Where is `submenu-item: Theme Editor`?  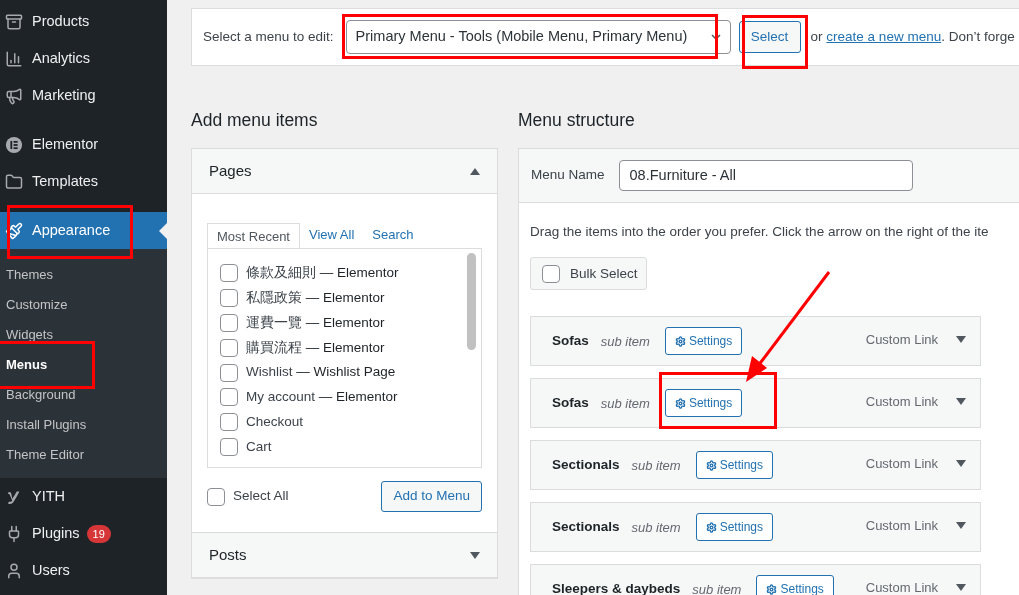
submenu-item: Theme Editor is located at coordinates (83, 455).